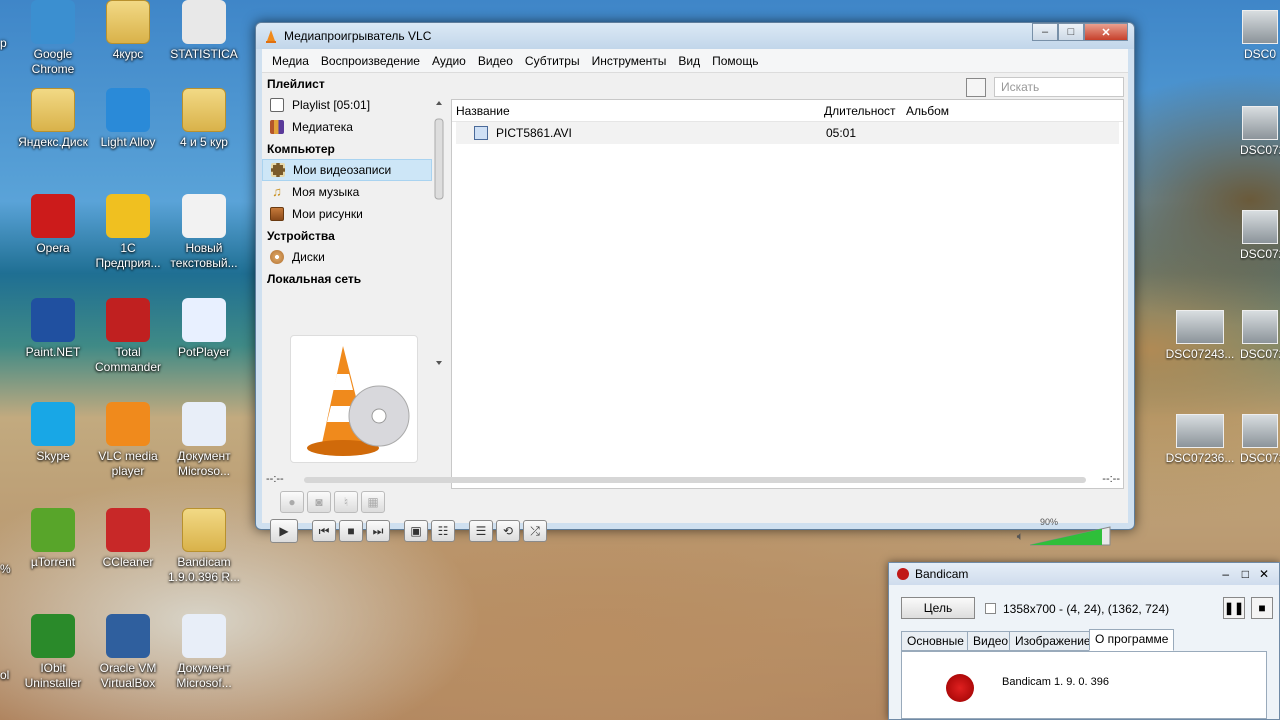  I want to click on menu-view: Вид, so click(689, 61).